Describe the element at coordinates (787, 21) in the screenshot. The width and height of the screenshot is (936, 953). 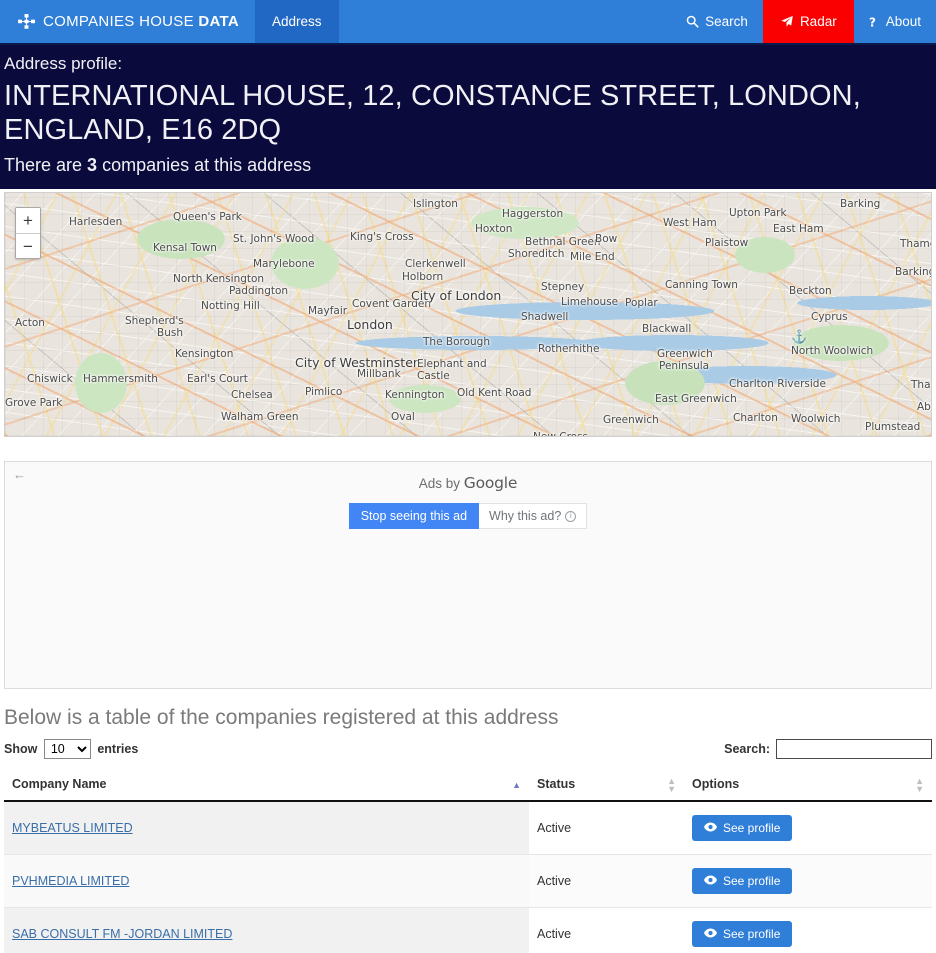
I see `paper-plane-icon` at that location.